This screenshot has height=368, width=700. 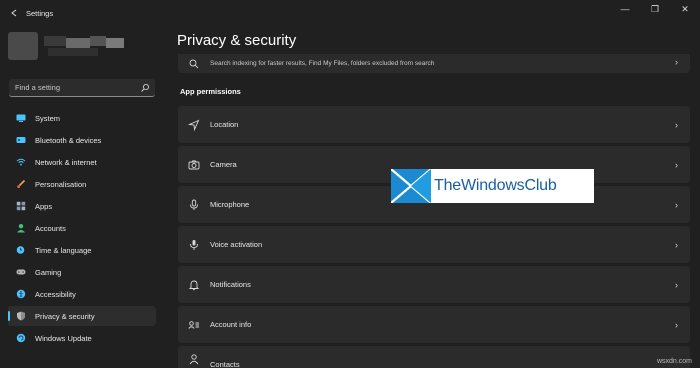 I want to click on sidebar-item-system: System, so click(x=82, y=118).